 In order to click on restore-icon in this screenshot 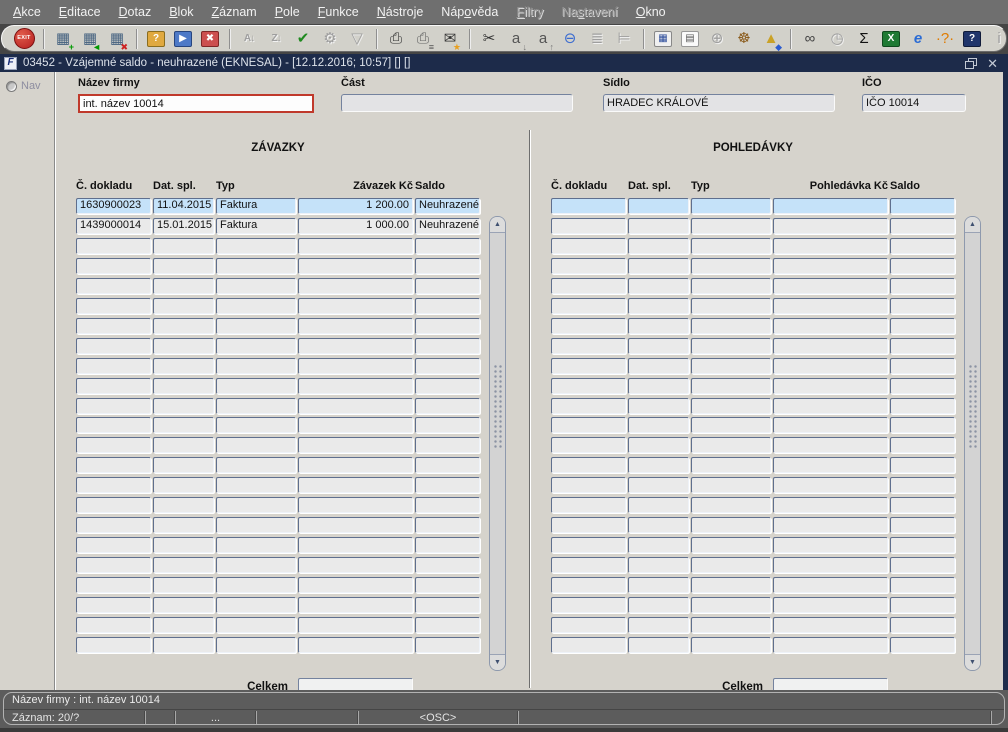, I will do `click(971, 63)`.